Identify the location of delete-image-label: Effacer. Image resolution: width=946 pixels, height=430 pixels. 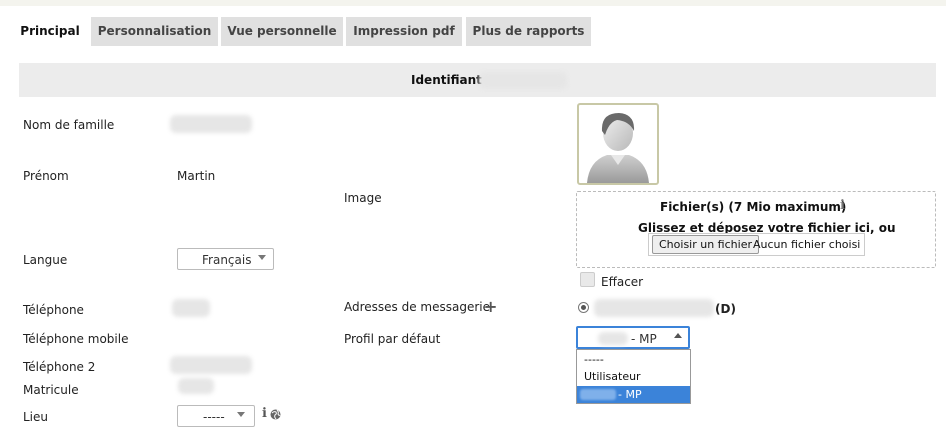
(622, 282).